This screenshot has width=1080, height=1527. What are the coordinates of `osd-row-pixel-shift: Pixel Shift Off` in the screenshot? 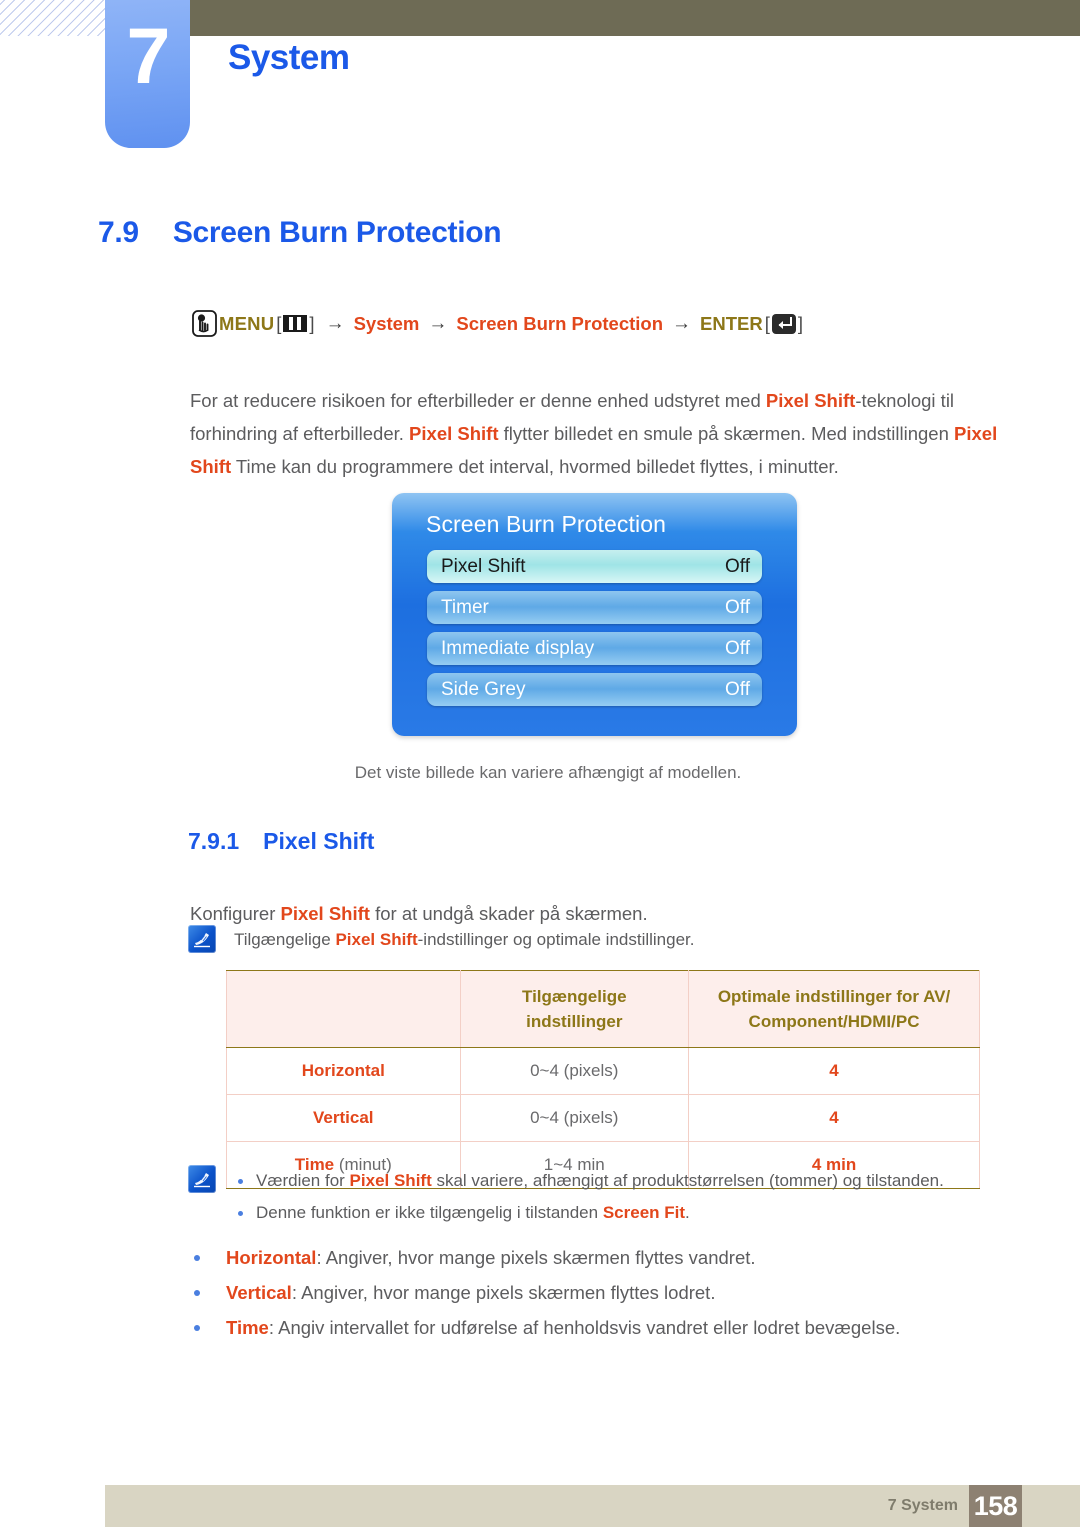 It's located at (594, 566).